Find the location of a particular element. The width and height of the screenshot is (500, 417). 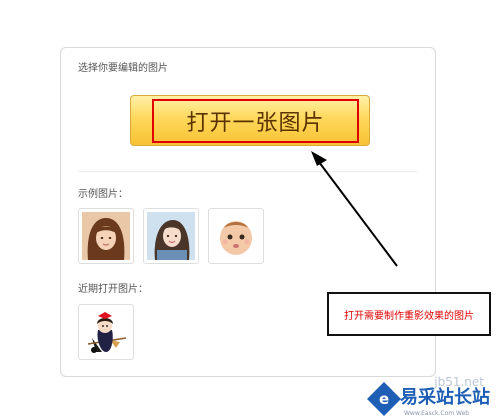

open-image-button-label: 打开一张图片 is located at coordinates (255, 123).